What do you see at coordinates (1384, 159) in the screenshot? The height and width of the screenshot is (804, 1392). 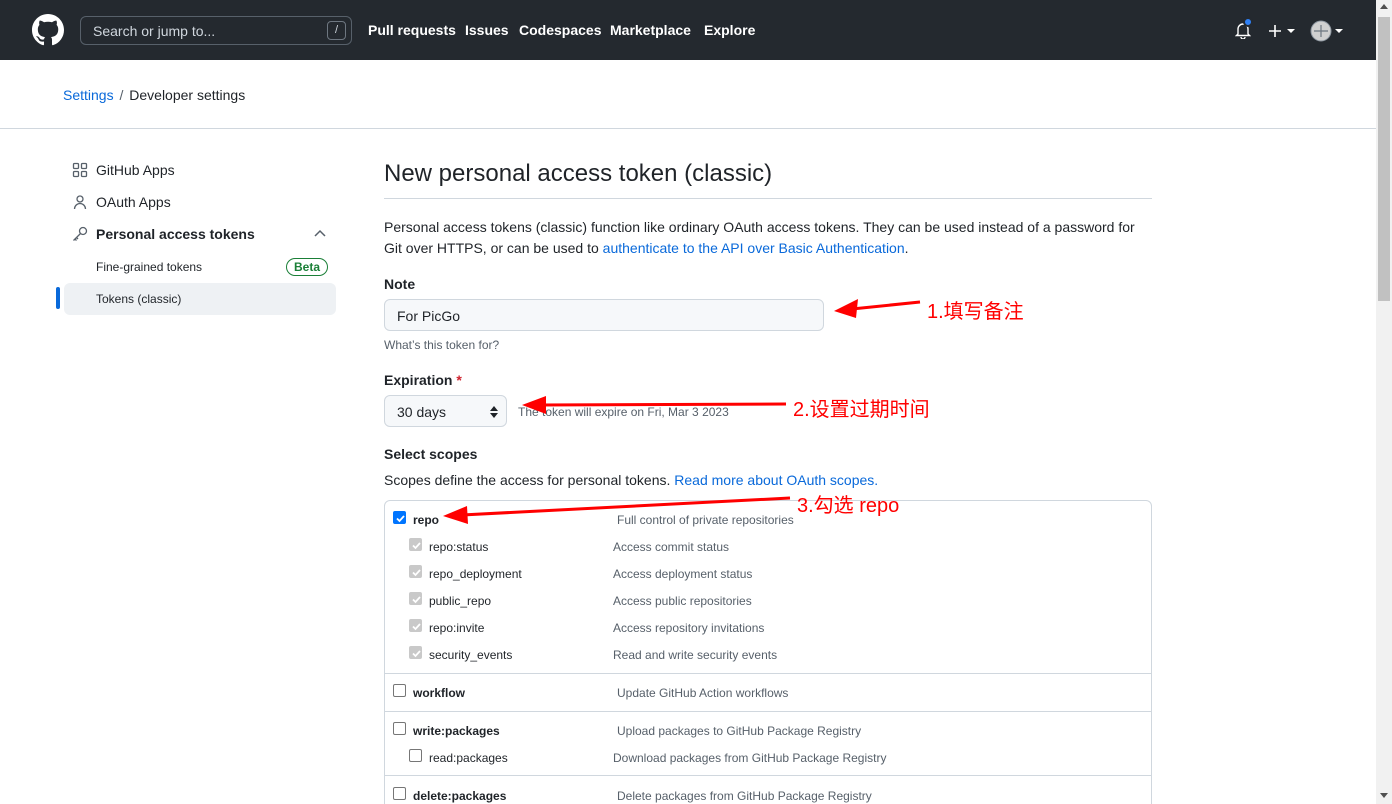 I see `scrollbar-thumb` at bounding box center [1384, 159].